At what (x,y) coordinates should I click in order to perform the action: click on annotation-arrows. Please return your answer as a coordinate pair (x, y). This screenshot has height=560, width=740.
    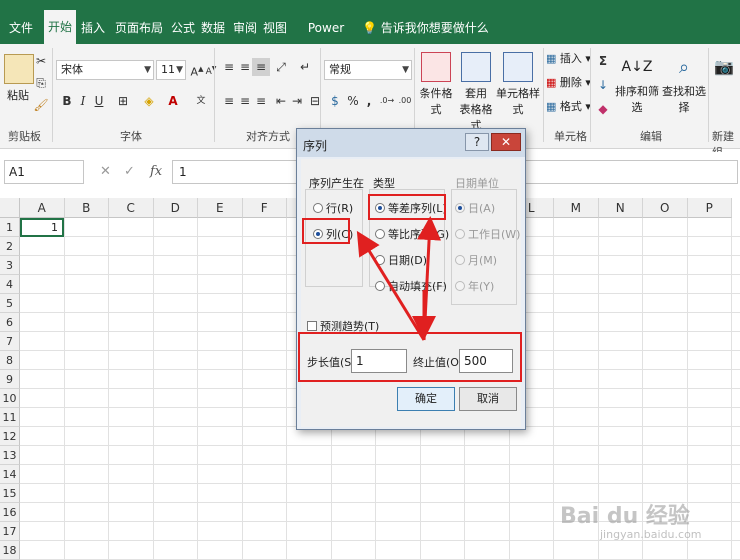
    Looking at the image, I should click on (399, 278).